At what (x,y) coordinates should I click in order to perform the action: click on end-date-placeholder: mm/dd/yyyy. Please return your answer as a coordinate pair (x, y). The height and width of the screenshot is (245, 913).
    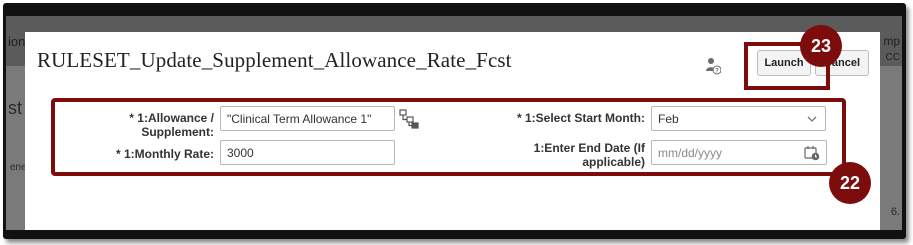
    Looking at the image, I should click on (690, 152).